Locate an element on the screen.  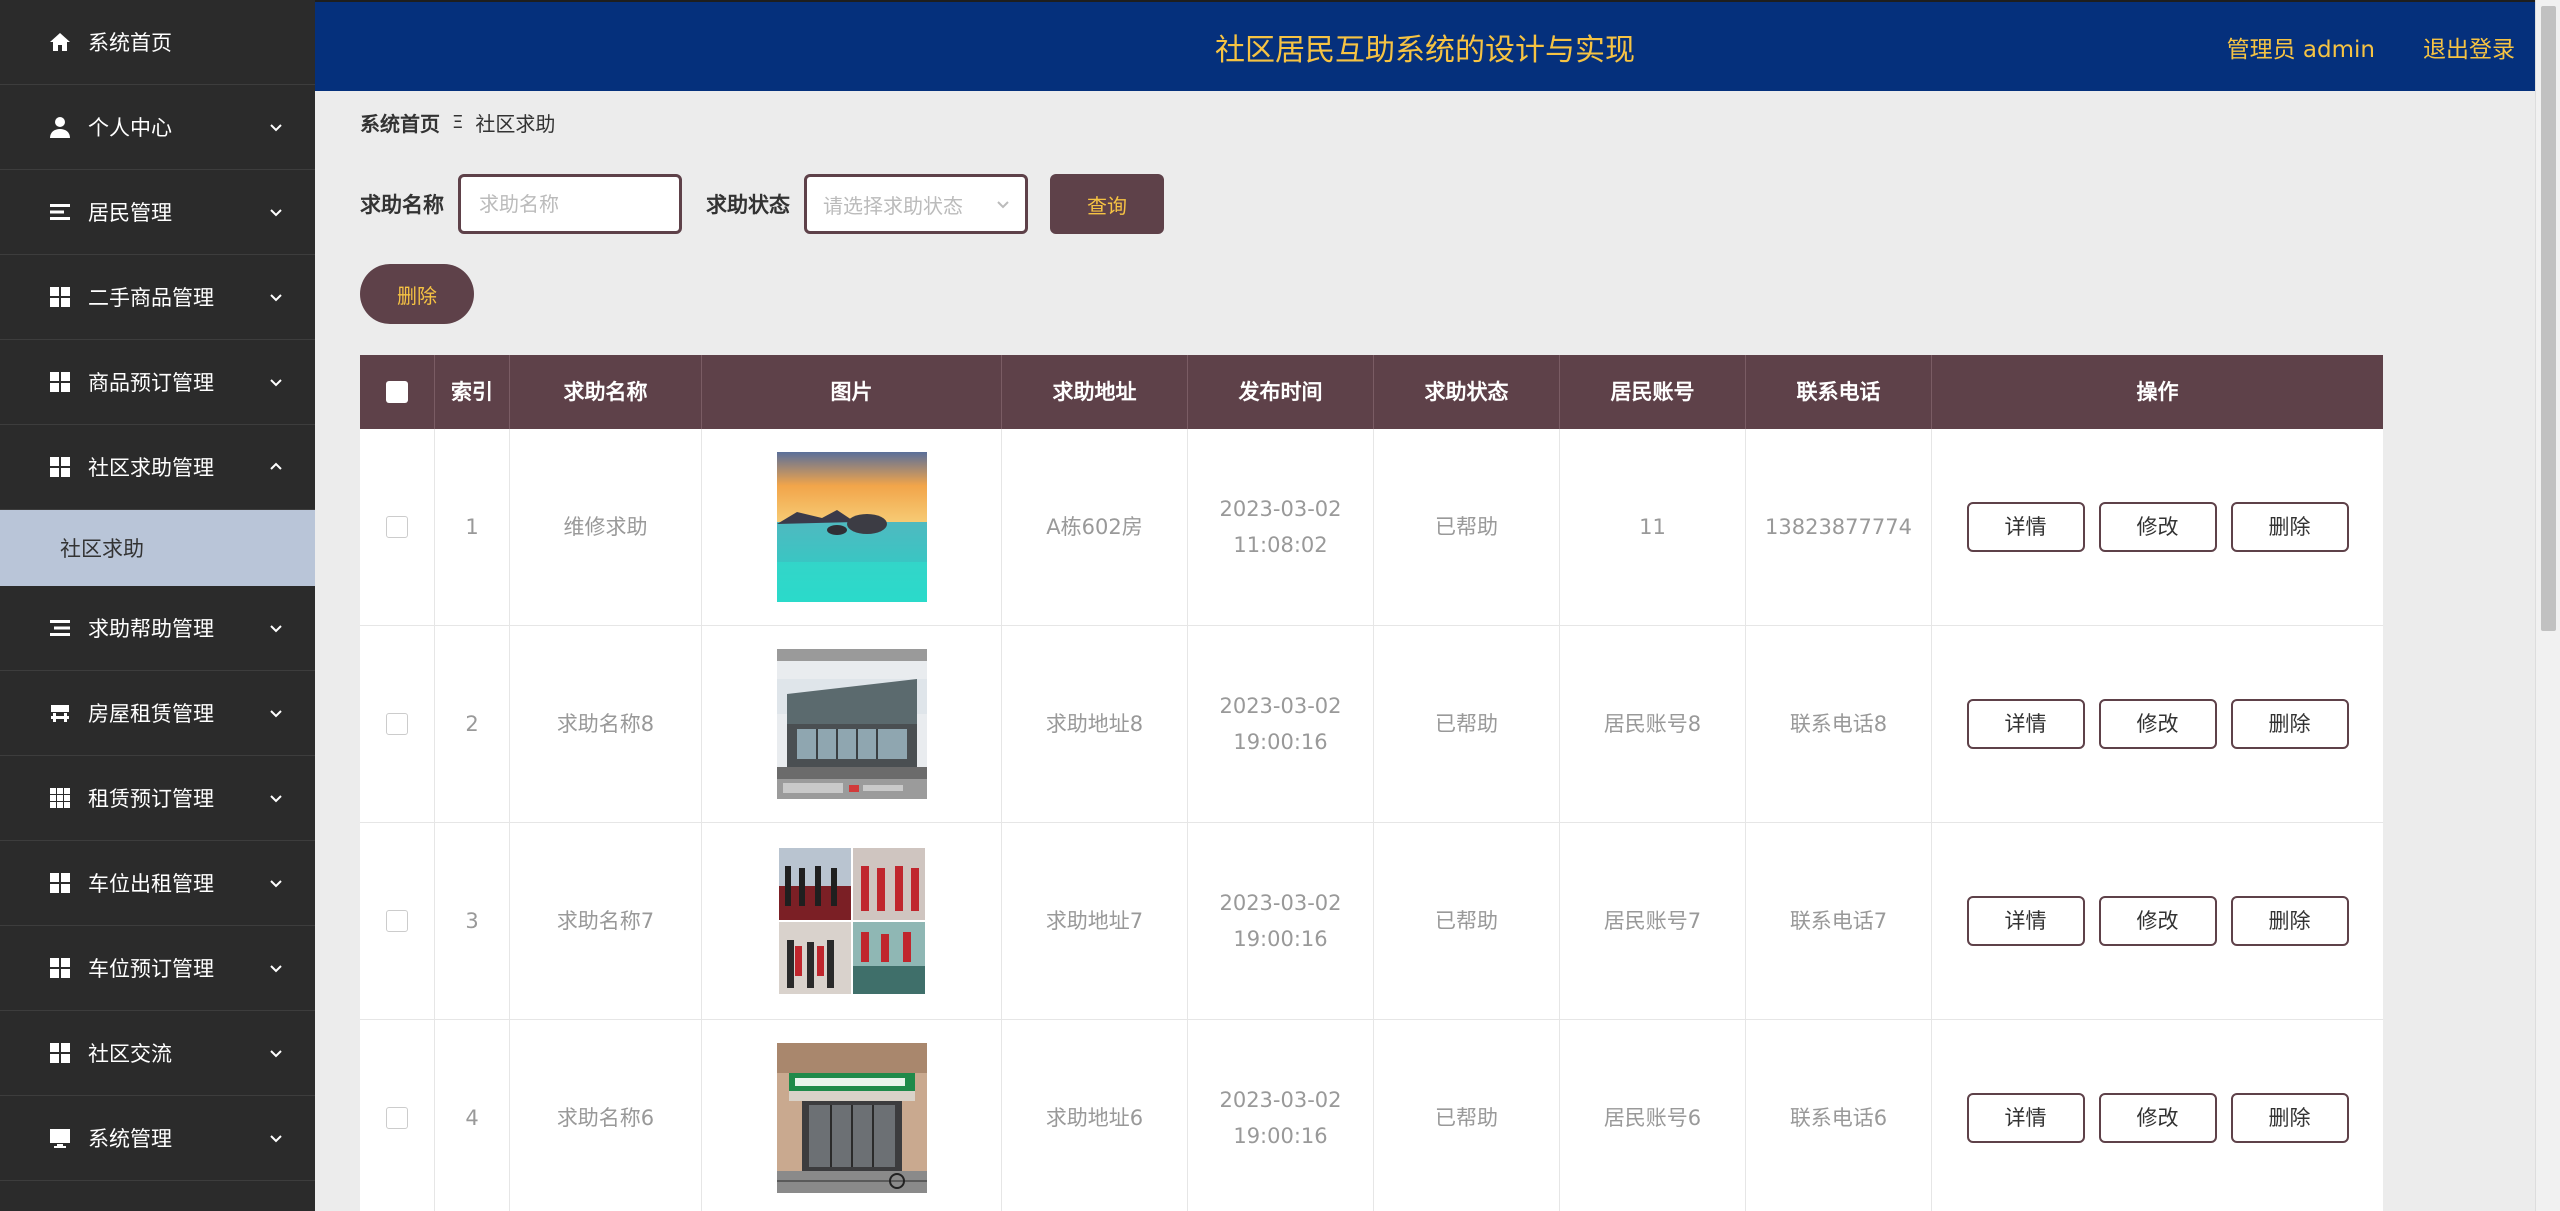
house-icon is located at coordinates (60, 713).